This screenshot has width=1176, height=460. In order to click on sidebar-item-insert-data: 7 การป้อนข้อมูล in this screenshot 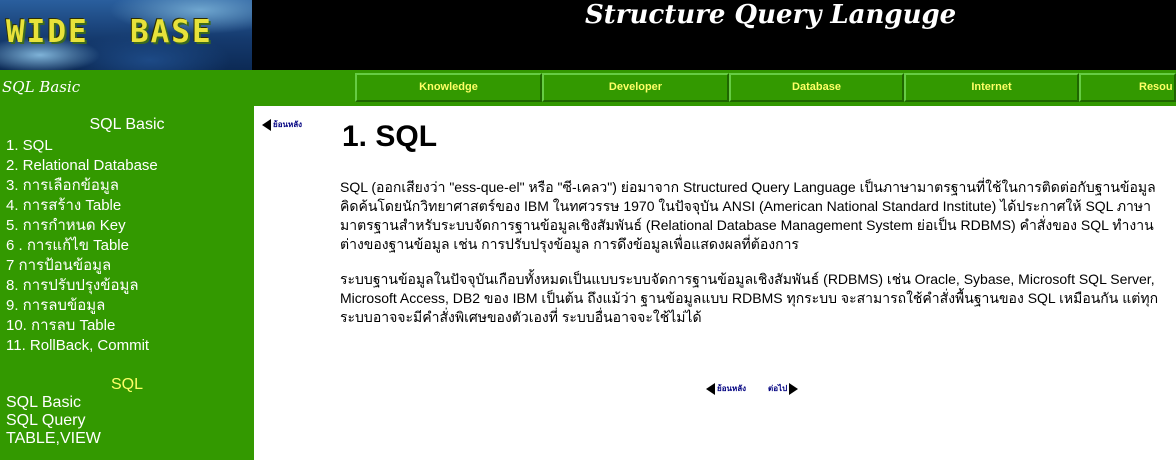, I will do `click(58, 266)`.